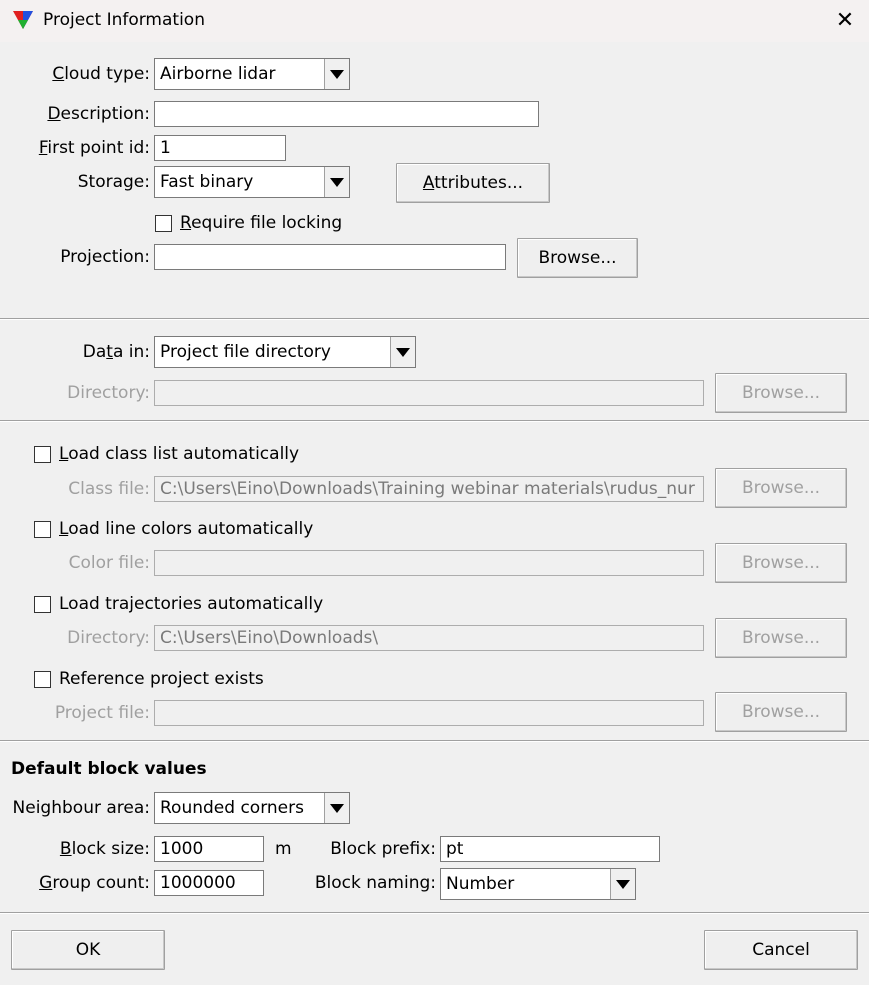 Image resolution: width=869 pixels, height=985 pixels. Describe the element at coordinates (88, 950) in the screenshot. I see `ok-button: OK` at that location.